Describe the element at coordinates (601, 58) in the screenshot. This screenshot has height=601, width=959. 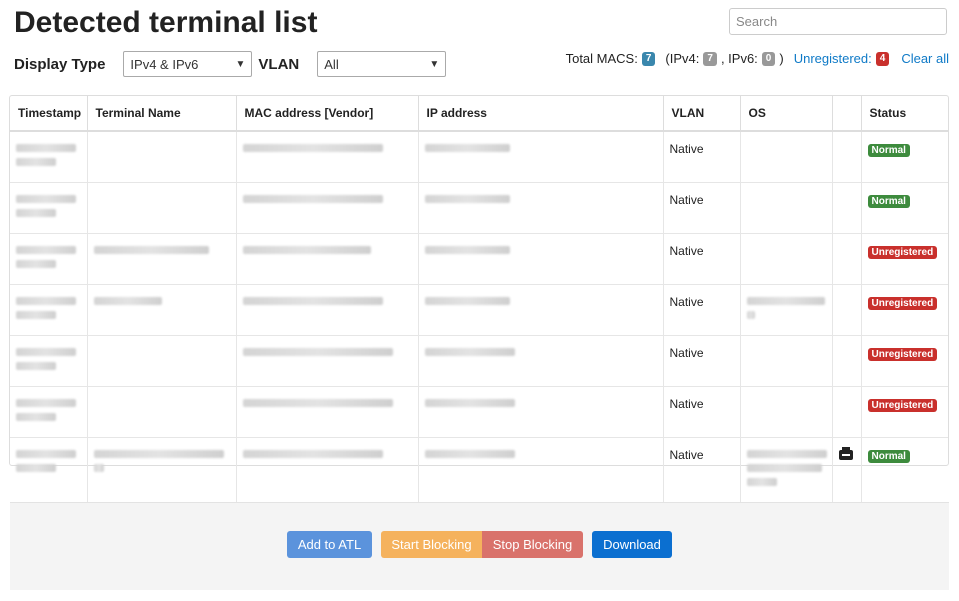
I see `total-macs-label: Total MACS:` at that location.